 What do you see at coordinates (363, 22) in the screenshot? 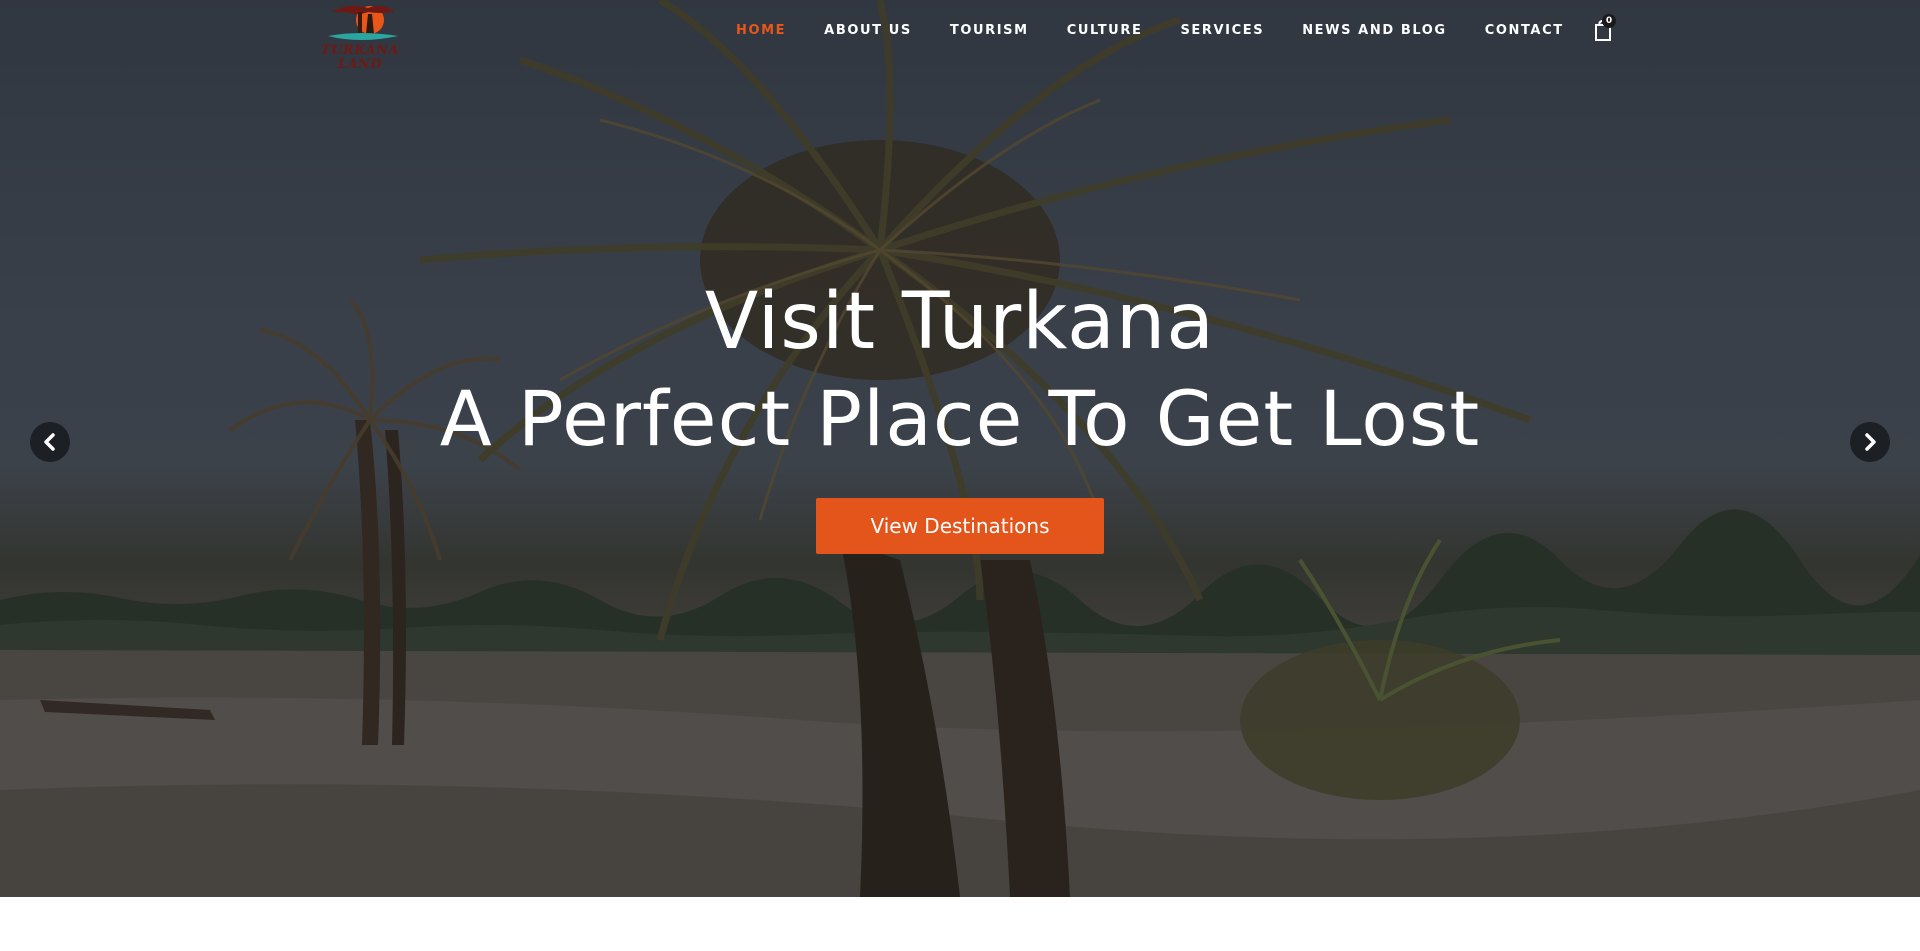
I see `logo-emblem` at bounding box center [363, 22].